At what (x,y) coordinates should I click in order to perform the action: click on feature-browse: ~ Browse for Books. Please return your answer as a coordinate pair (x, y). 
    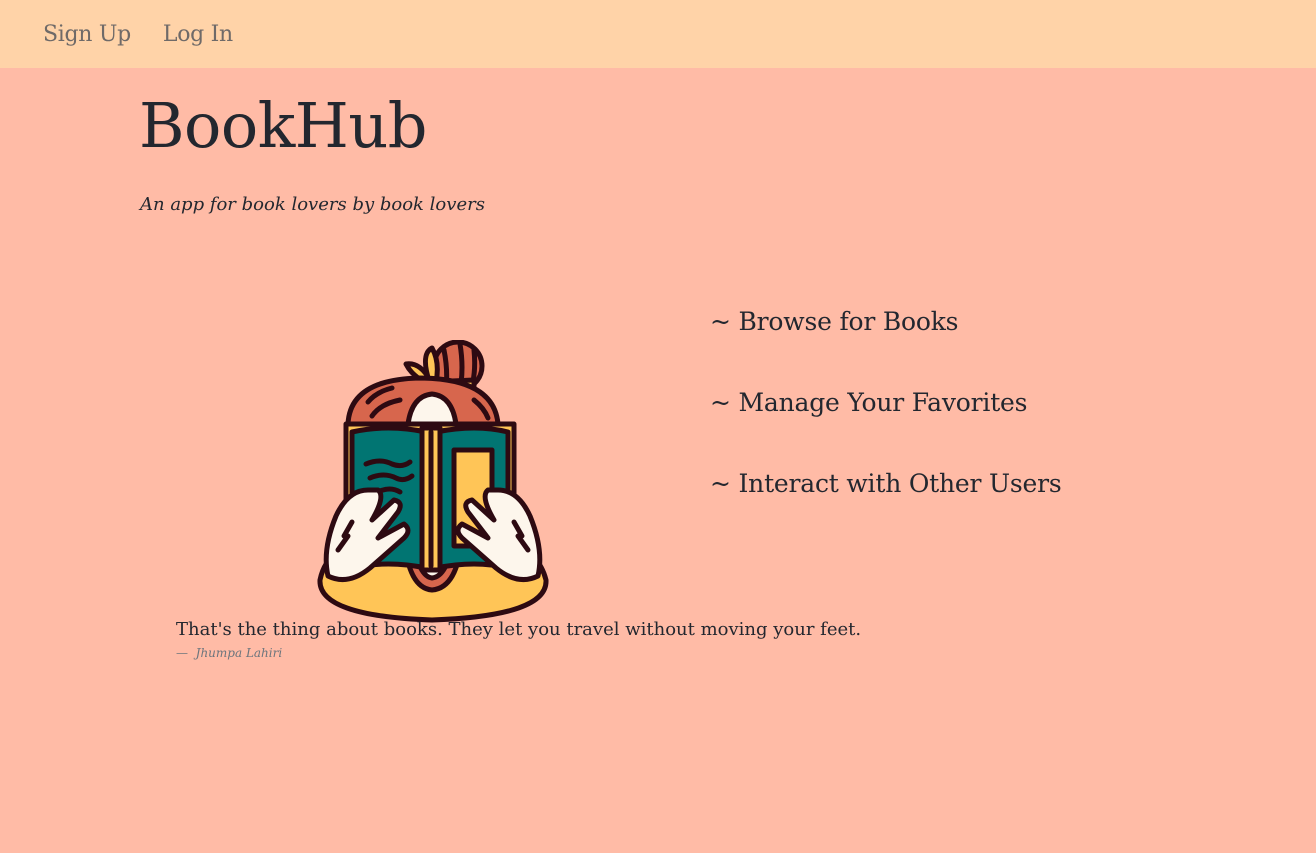
    Looking at the image, I should click on (834, 321).